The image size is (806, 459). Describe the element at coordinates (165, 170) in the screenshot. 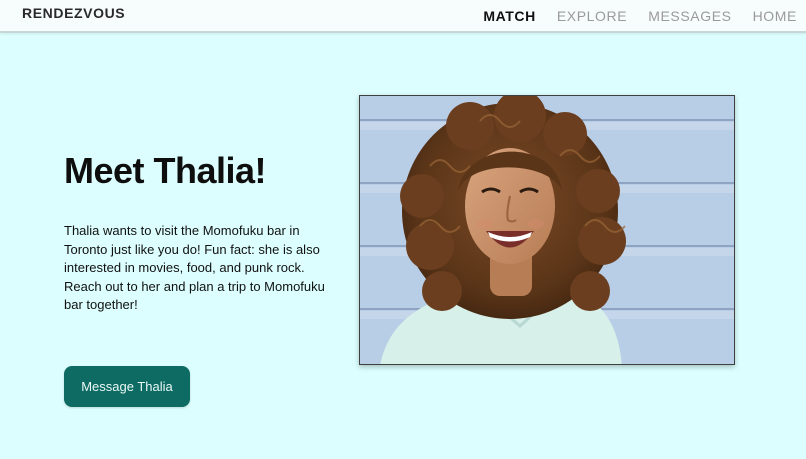

I see `page-title: Meet Thalia!` at that location.